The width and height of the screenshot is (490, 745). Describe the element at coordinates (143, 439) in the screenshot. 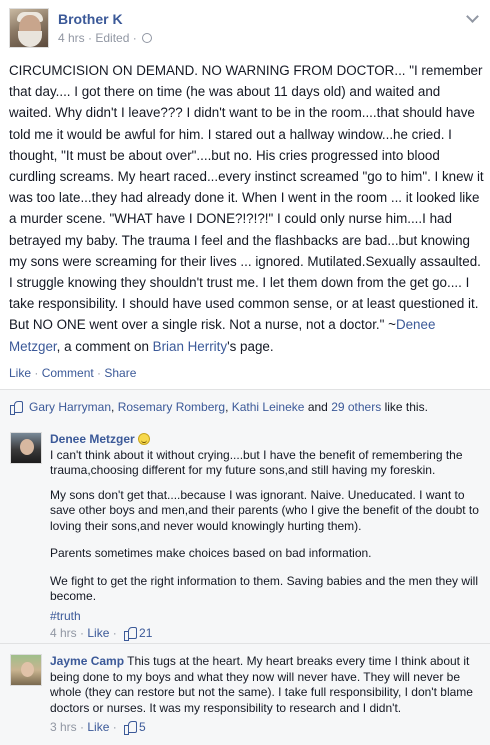

I see `smiley-icon` at that location.